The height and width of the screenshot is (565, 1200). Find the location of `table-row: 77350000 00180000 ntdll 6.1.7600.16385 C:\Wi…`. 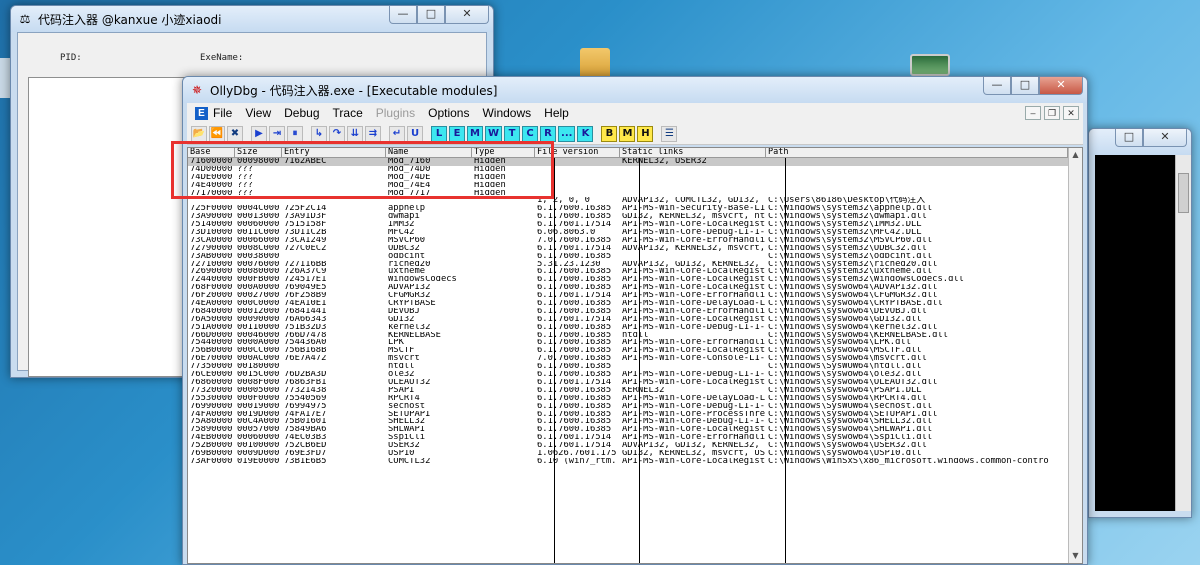

table-row: 77350000 00180000 ntdll 6.1.7600.16385 C:\Wi… is located at coordinates (628, 367).